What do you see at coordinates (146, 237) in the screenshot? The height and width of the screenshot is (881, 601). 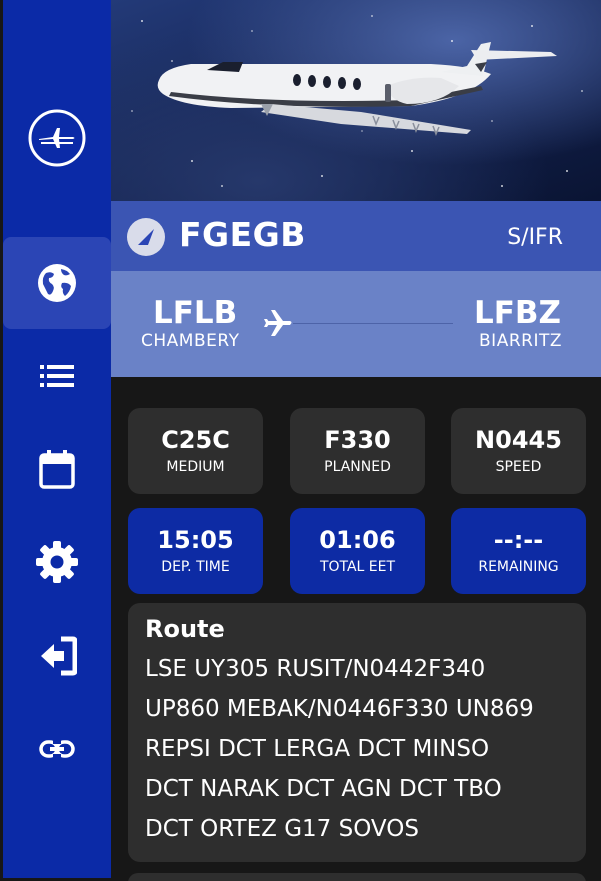 I see `airline-logo-icon` at bounding box center [146, 237].